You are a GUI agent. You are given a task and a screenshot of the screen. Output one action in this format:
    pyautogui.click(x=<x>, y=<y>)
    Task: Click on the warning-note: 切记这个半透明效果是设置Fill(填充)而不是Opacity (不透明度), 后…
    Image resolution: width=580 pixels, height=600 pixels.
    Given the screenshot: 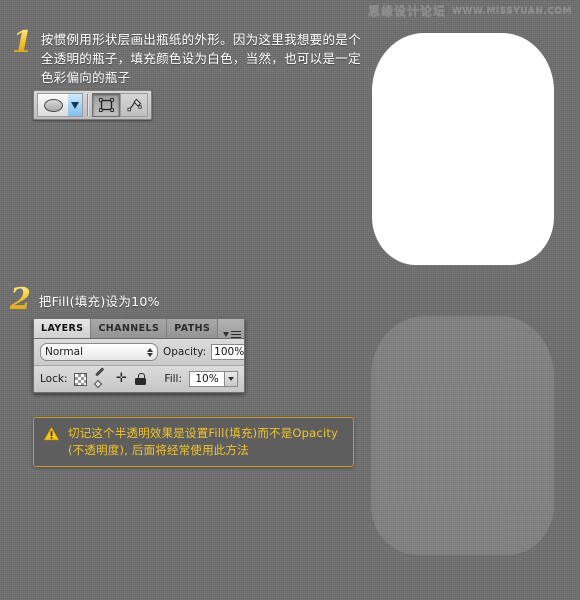 What is the action you would take?
    pyautogui.click(x=193, y=442)
    